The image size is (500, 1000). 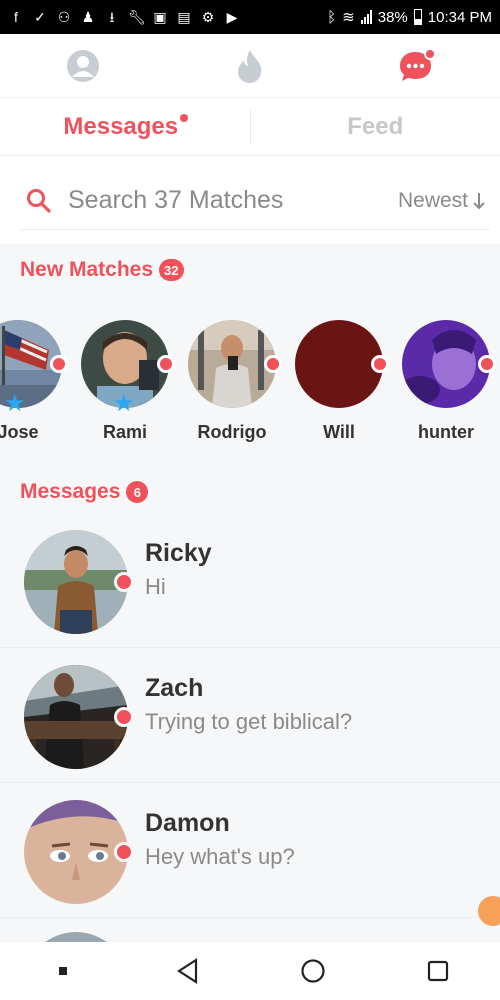 I want to click on search-bar: Newest, so click(x=255, y=201).